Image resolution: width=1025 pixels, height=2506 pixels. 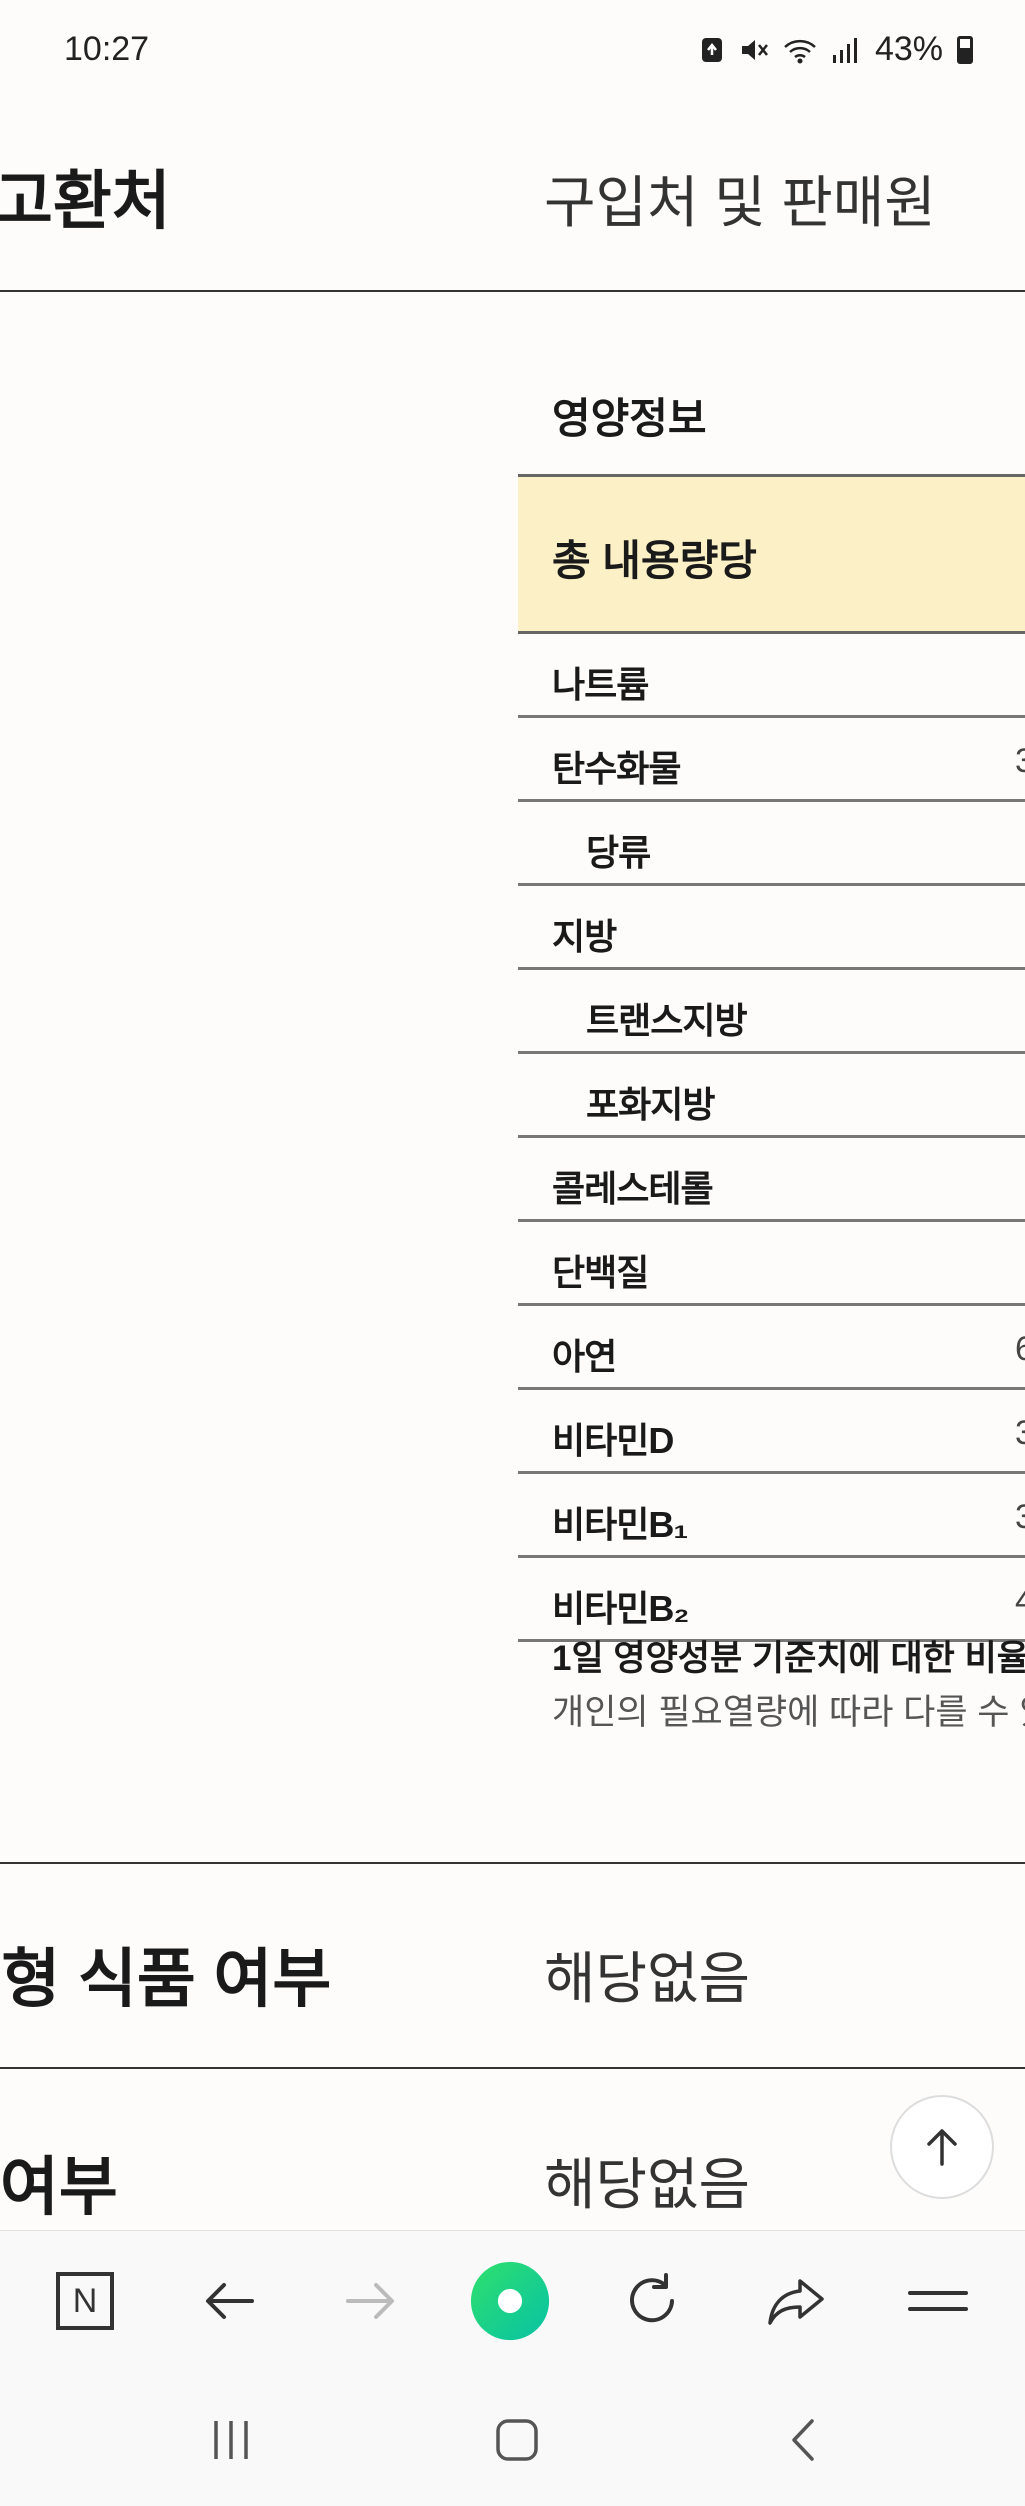 I want to click on nutrition-label: 비타민D, so click(x=613, y=1440).